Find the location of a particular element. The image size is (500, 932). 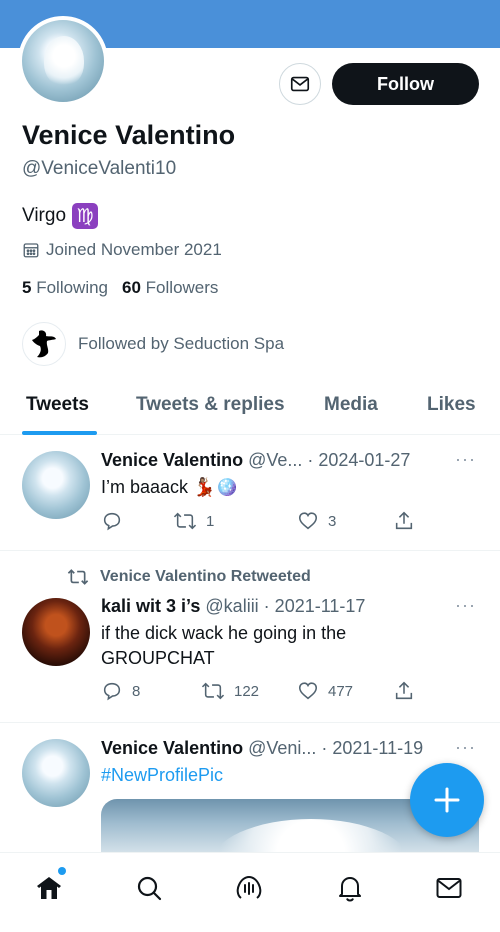

like-count: 477 is located at coordinates (341, 691).